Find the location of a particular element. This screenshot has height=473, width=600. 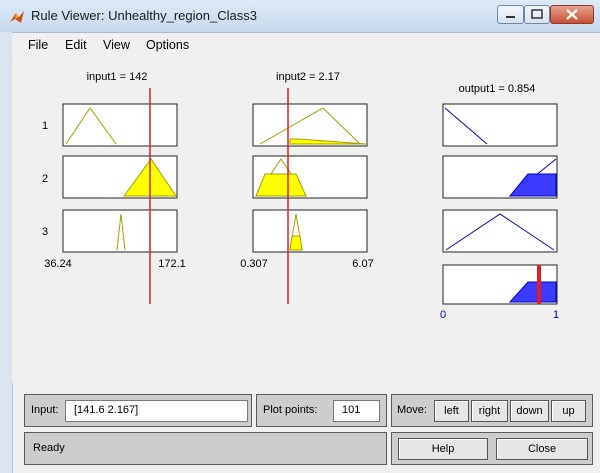

maximize-button is located at coordinates (537, 14).